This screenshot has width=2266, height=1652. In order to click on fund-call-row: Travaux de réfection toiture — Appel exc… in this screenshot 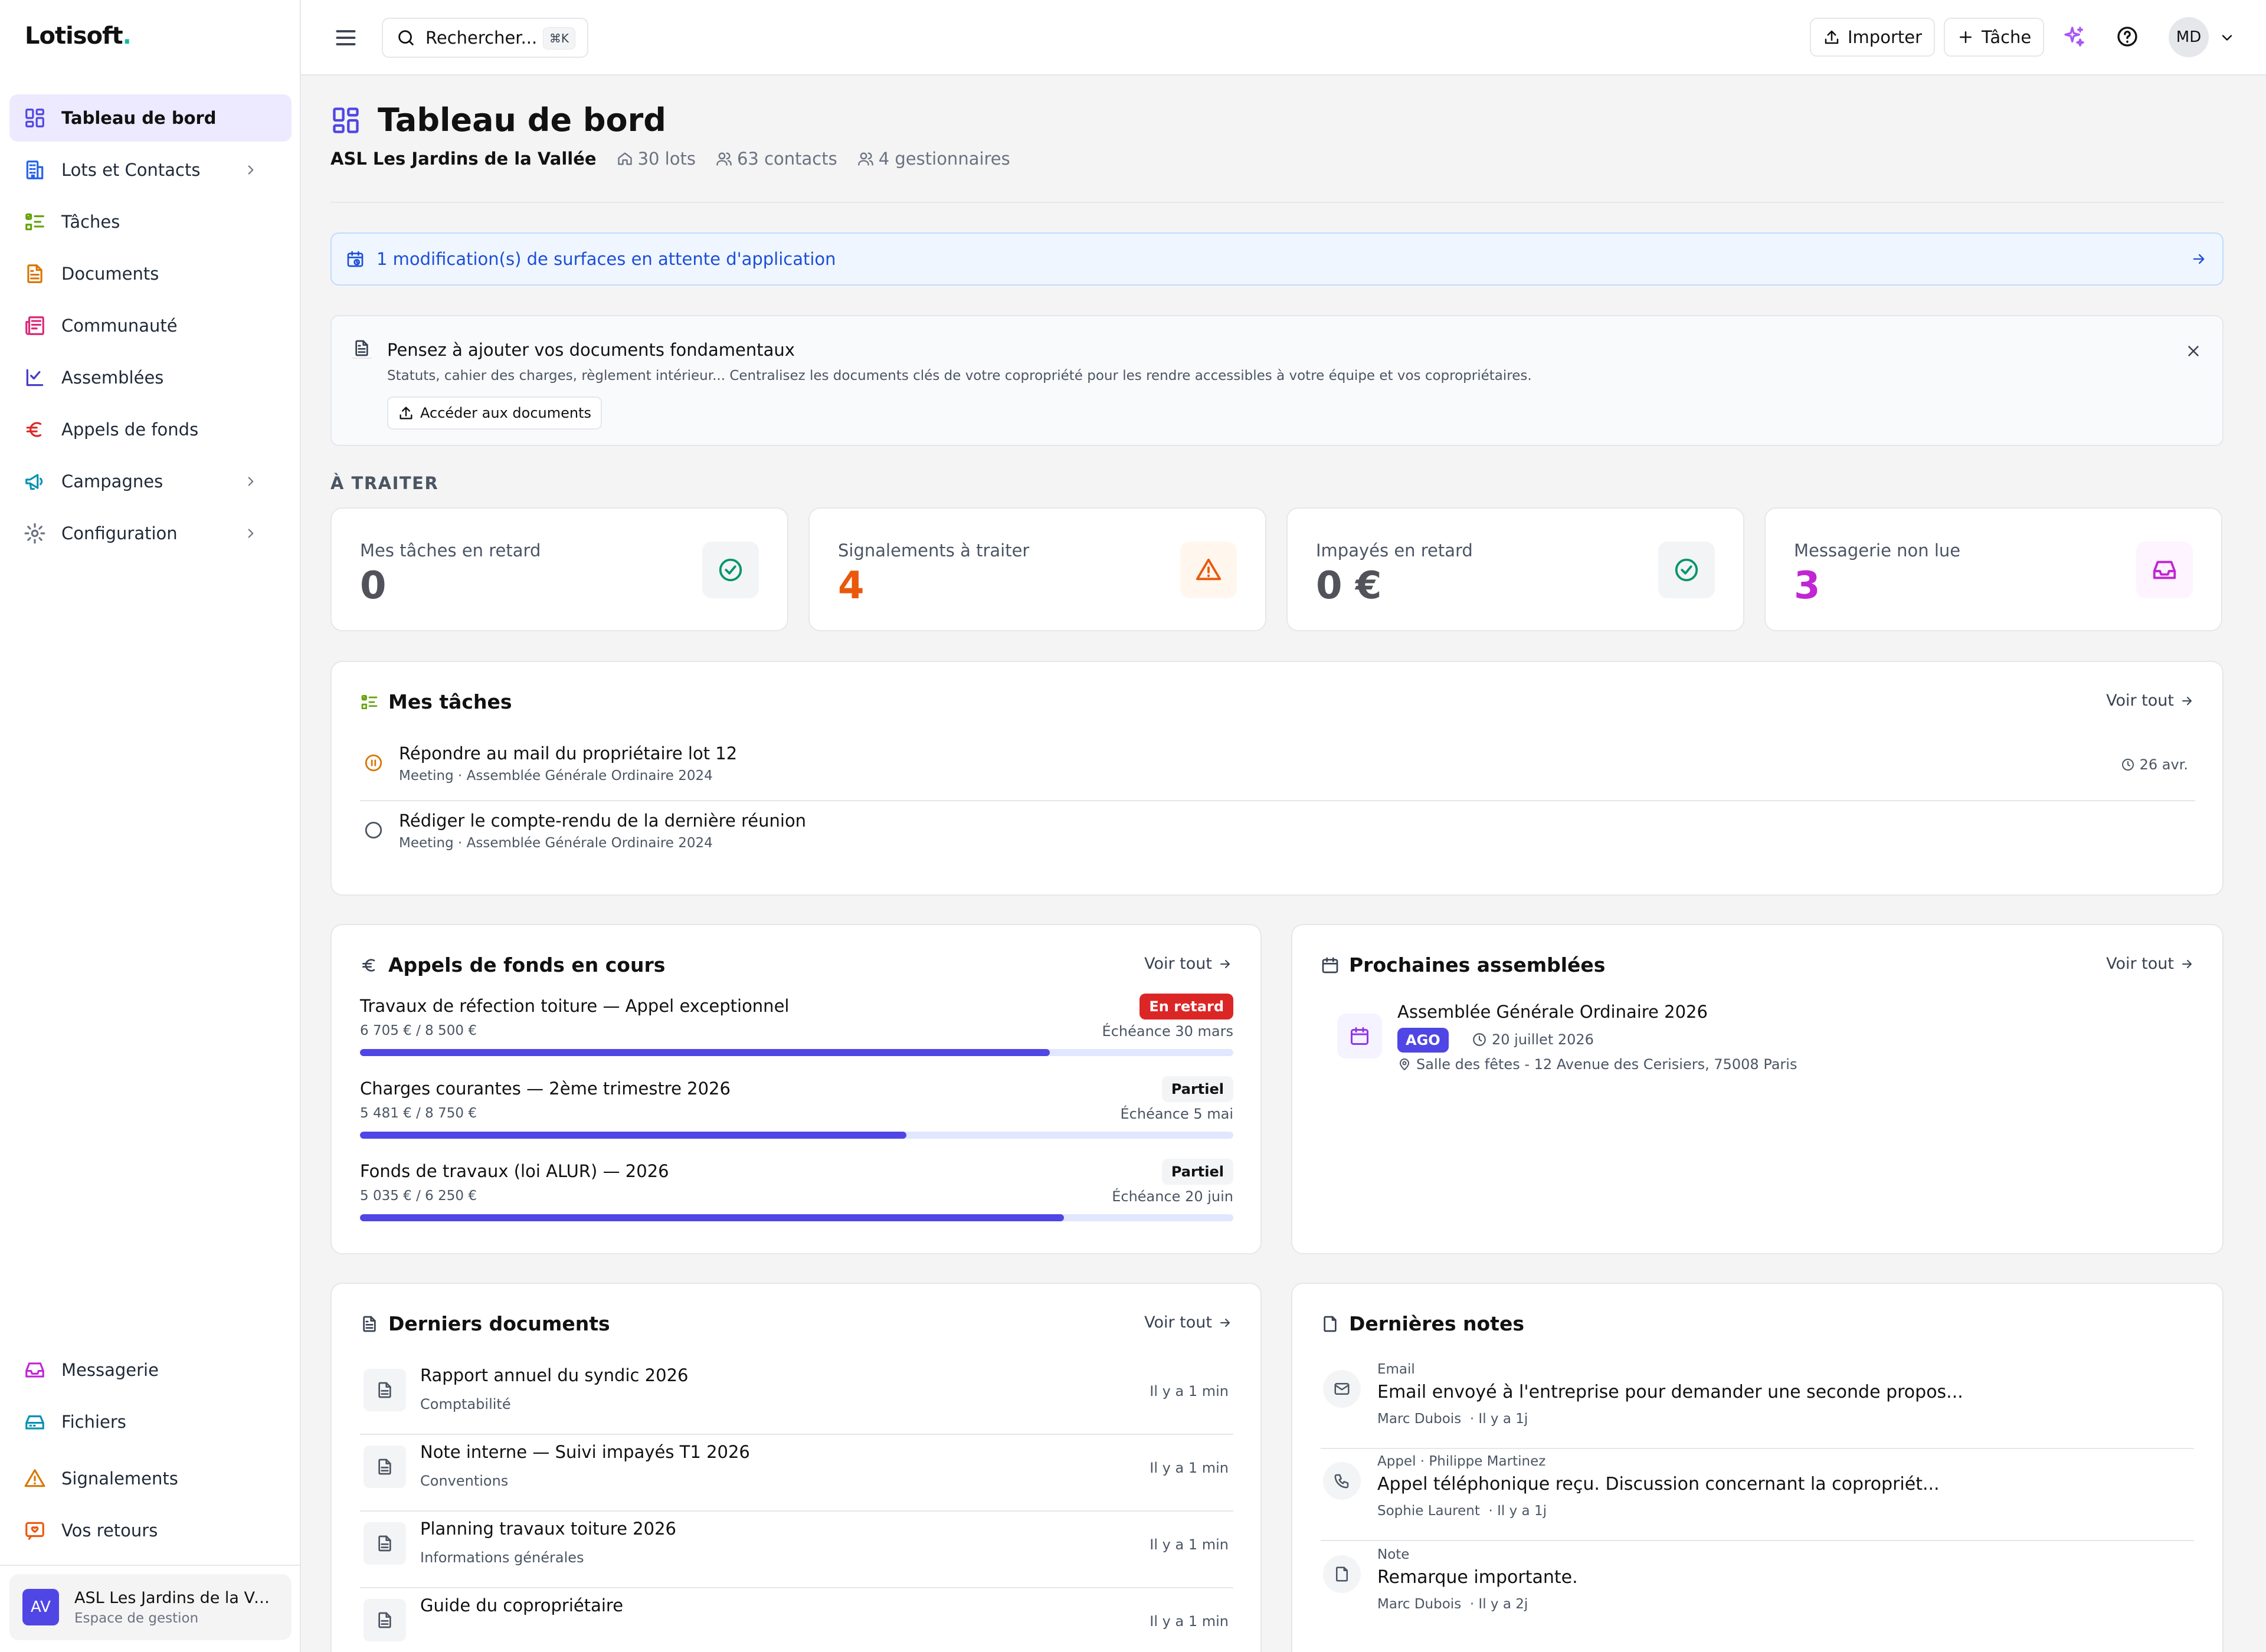, I will do `click(796, 1036)`.